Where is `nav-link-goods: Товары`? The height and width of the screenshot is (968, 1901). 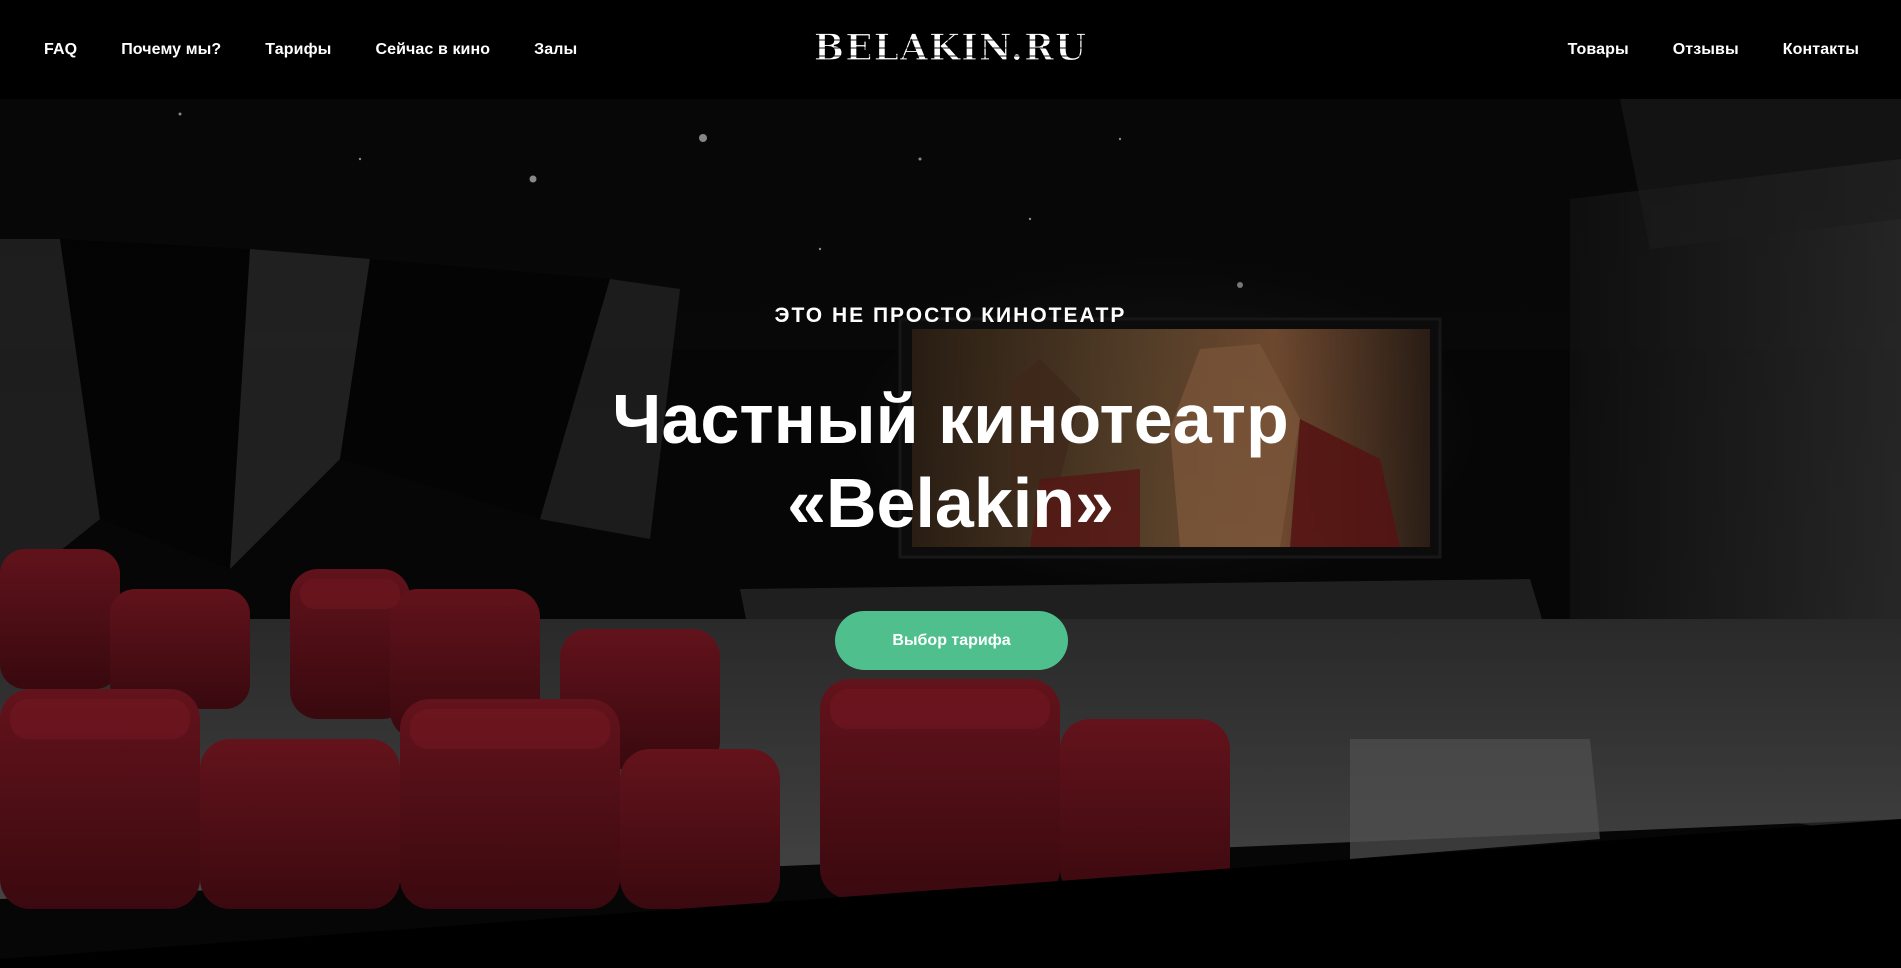
nav-link-goods: Товары is located at coordinates (1598, 50).